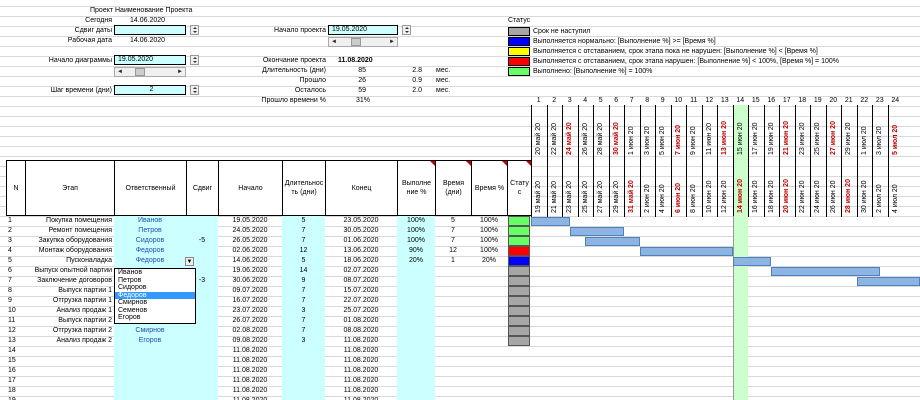 This screenshot has height=400, width=920. I want to click on dropdown-option: Иванов, so click(155, 273).